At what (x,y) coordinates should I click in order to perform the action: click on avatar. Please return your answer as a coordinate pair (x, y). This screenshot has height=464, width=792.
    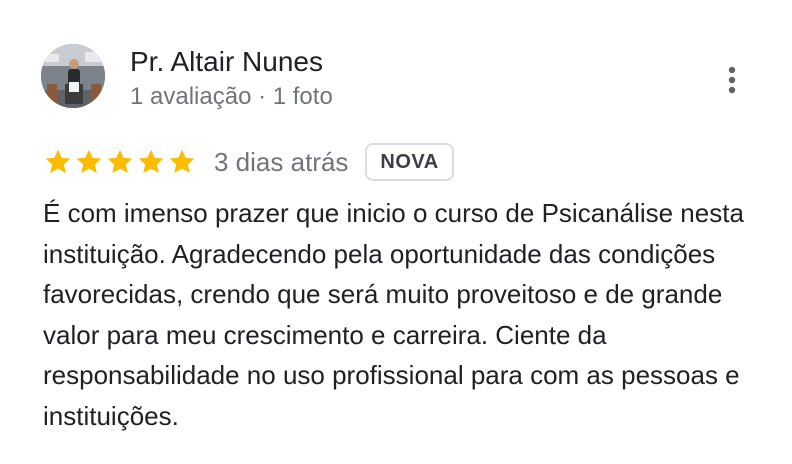
    Looking at the image, I should click on (73, 76).